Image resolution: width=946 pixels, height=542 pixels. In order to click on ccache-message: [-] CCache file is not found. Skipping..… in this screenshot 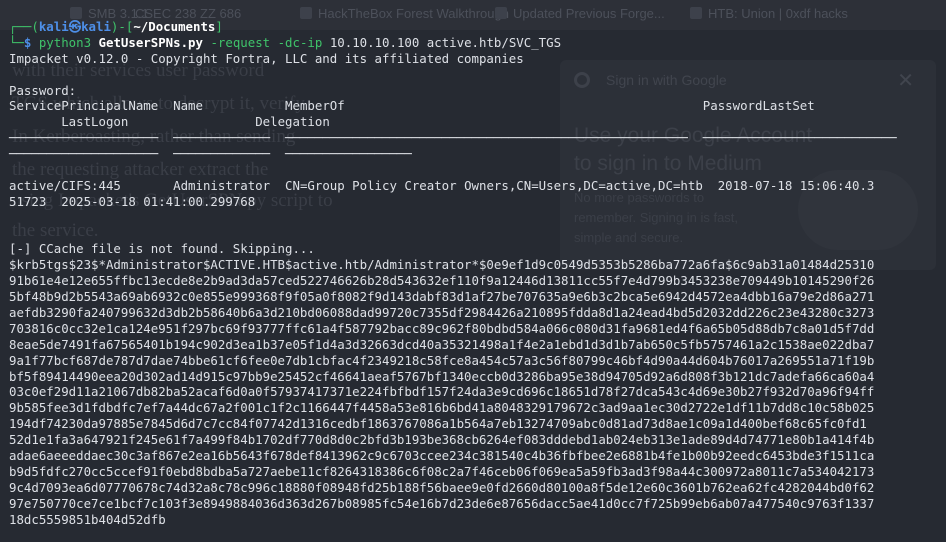, I will do `click(162, 249)`.